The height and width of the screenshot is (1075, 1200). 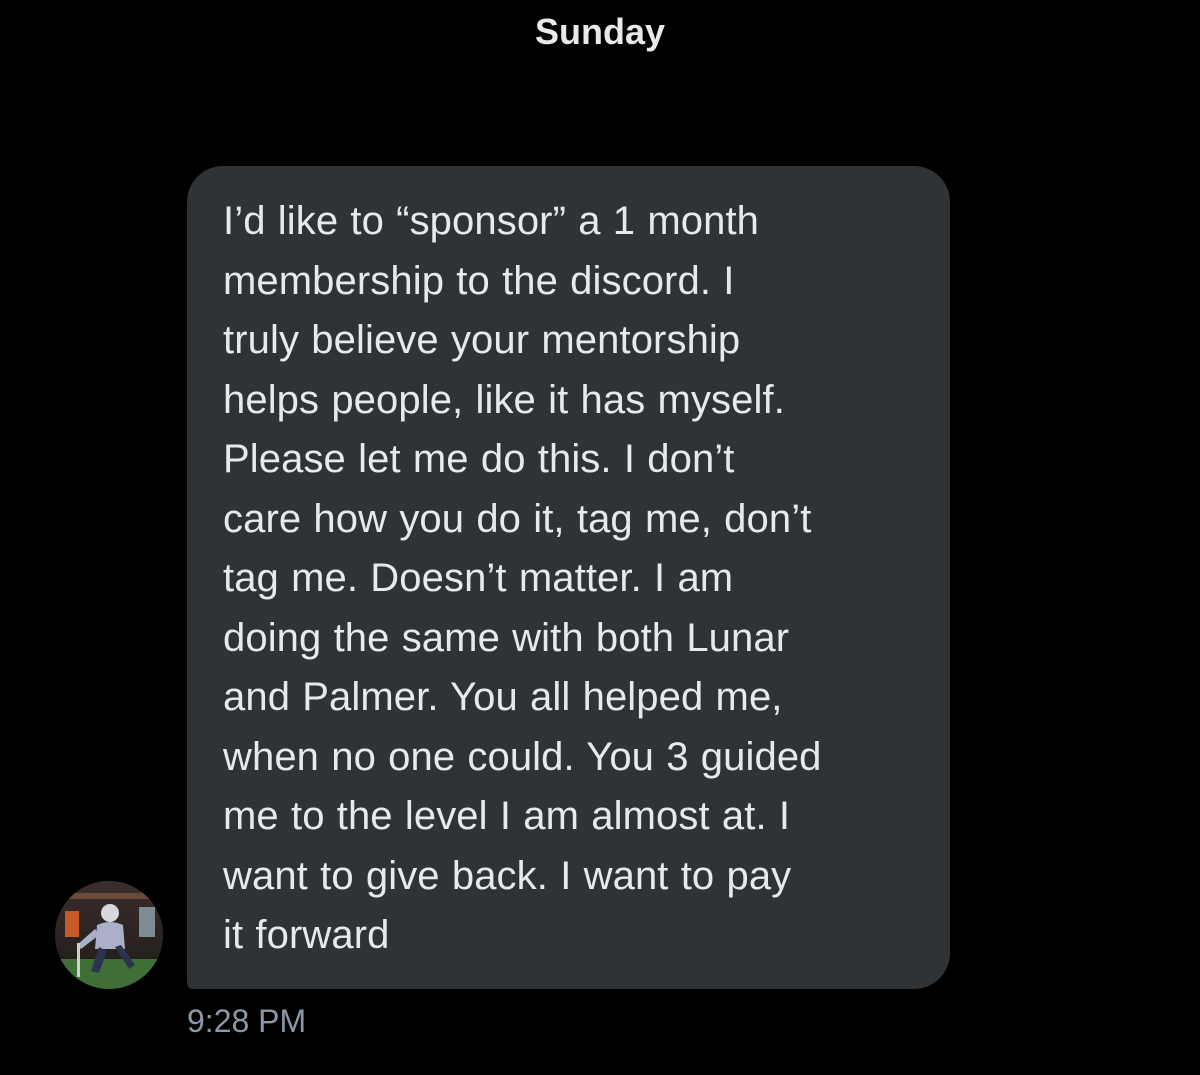 I want to click on message-line: care how you do it, tag me, don’t, so click(x=517, y=518).